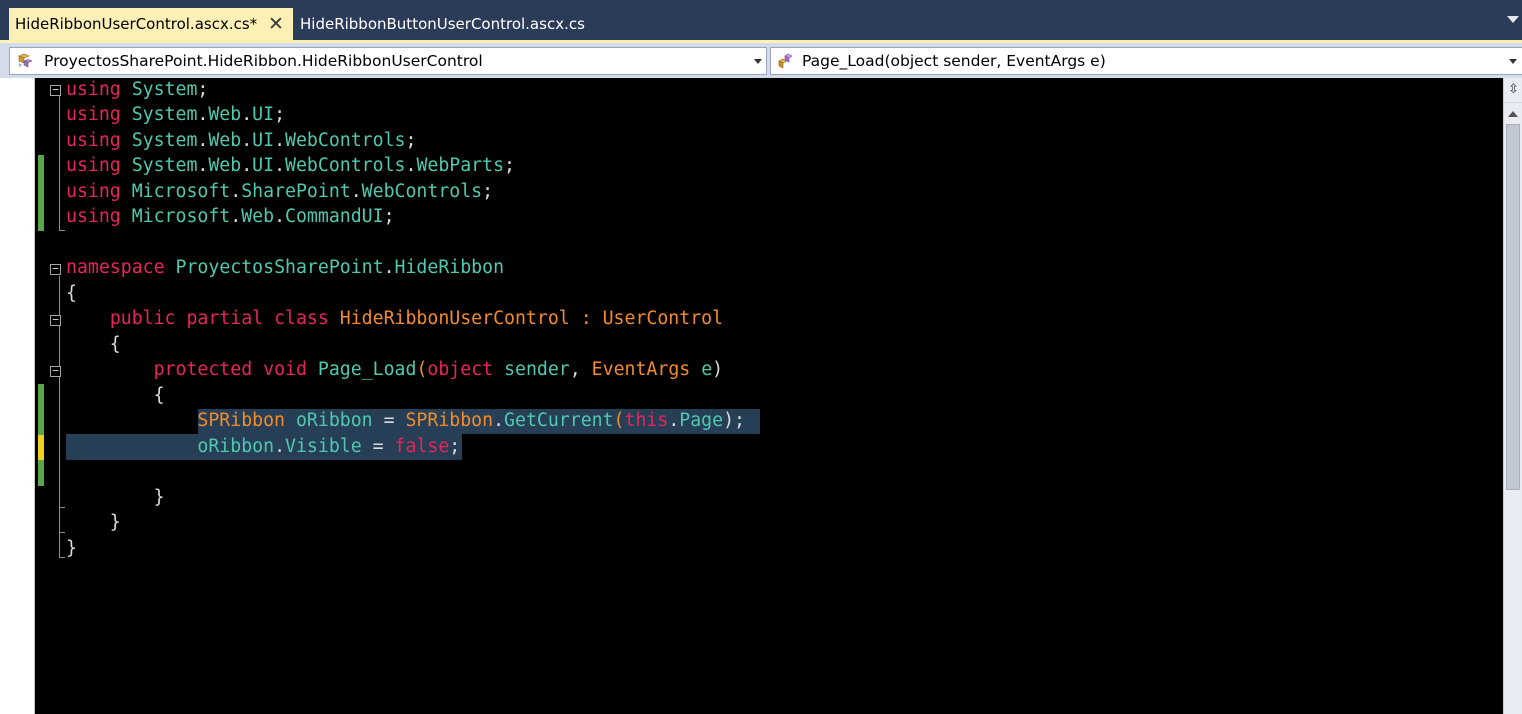 The height and width of the screenshot is (714, 1522). I want to click on code-line: using System;, so click(137, 90).